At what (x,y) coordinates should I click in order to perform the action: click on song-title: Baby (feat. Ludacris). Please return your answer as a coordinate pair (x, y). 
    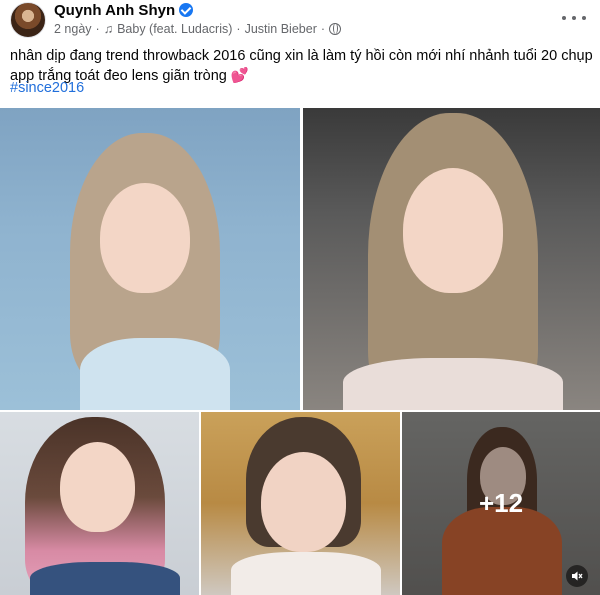
    Looking at the image, I should click on (174, 29).